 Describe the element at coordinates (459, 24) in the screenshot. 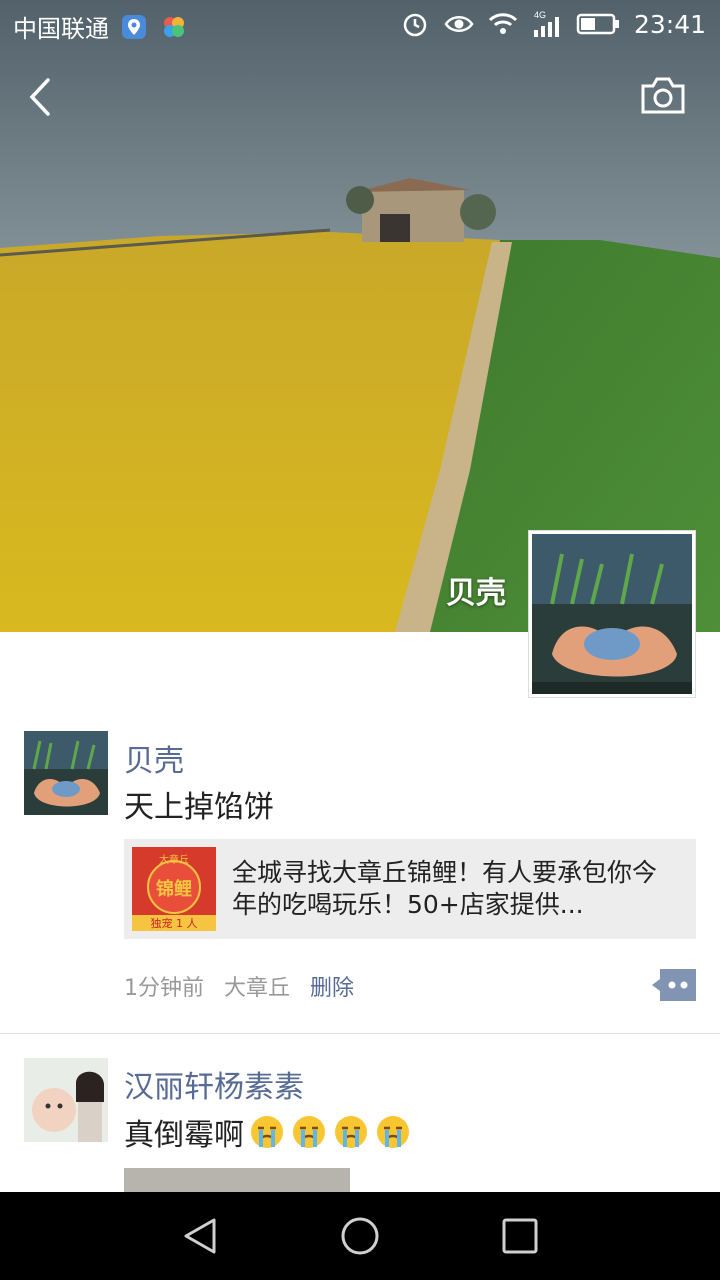

I see `eye-comfort-icon` at that location.